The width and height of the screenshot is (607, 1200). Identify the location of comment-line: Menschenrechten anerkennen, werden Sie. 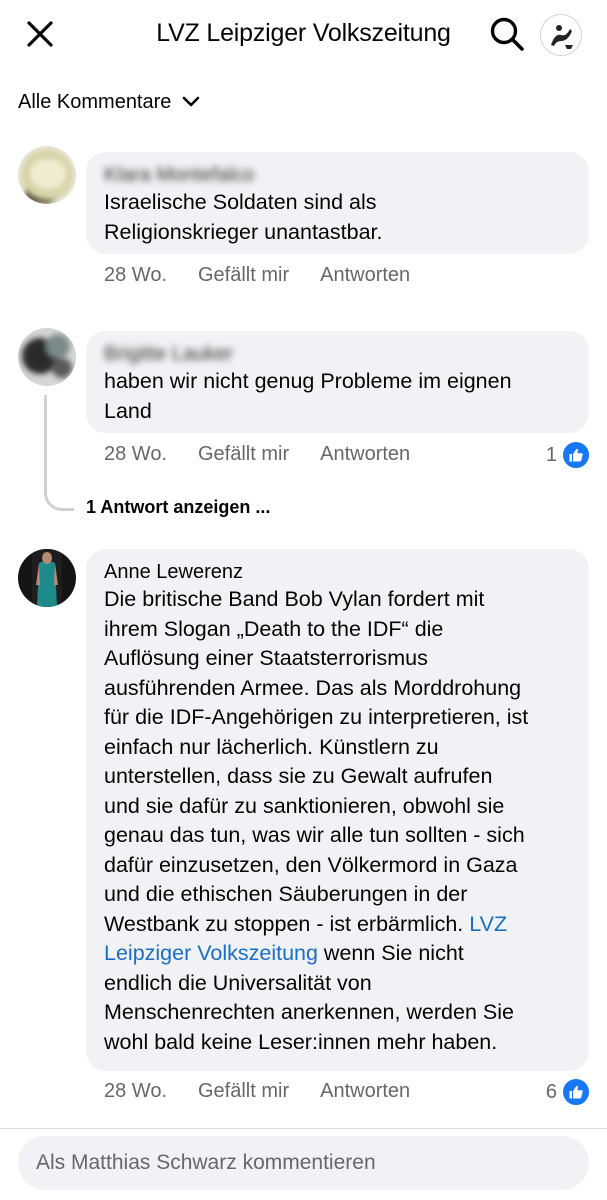
(309, 1012).